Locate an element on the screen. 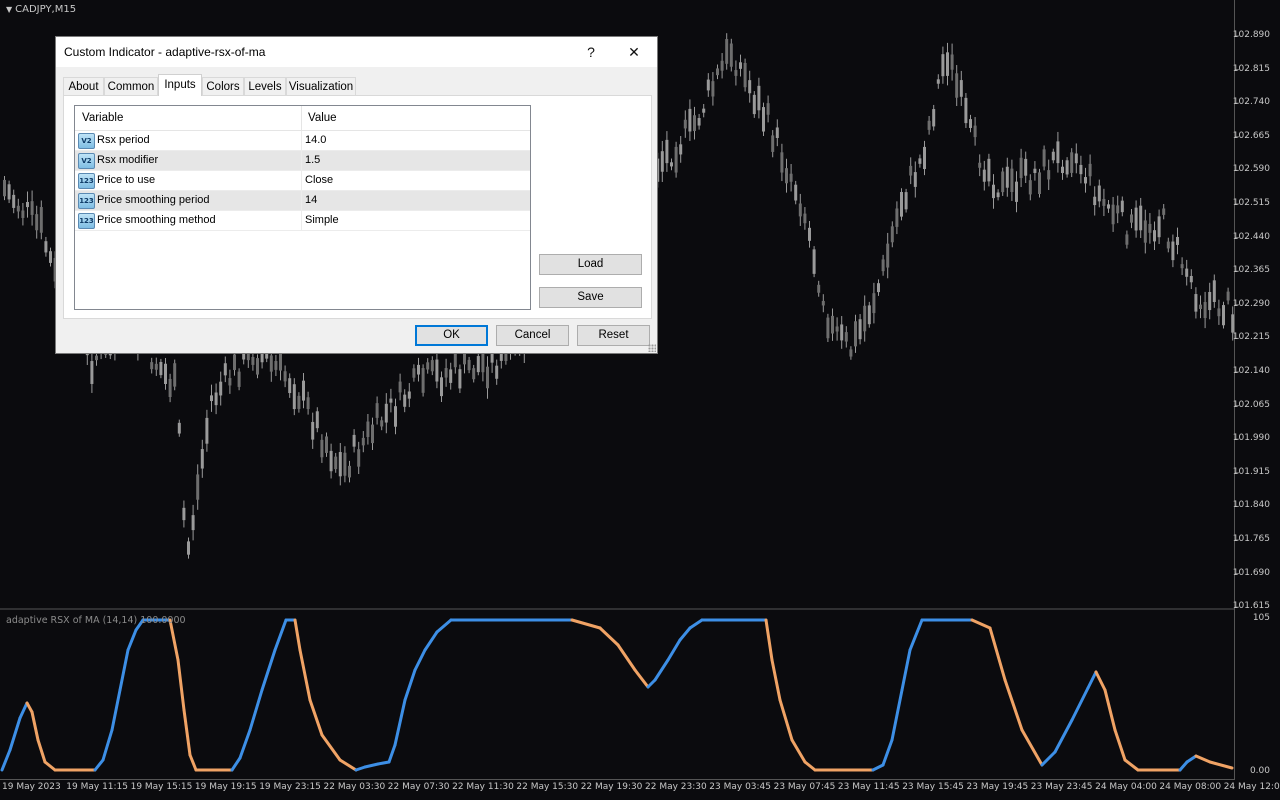  input-row-price-to-use: 123 Price to use Close is located at coordinates (302, 181).